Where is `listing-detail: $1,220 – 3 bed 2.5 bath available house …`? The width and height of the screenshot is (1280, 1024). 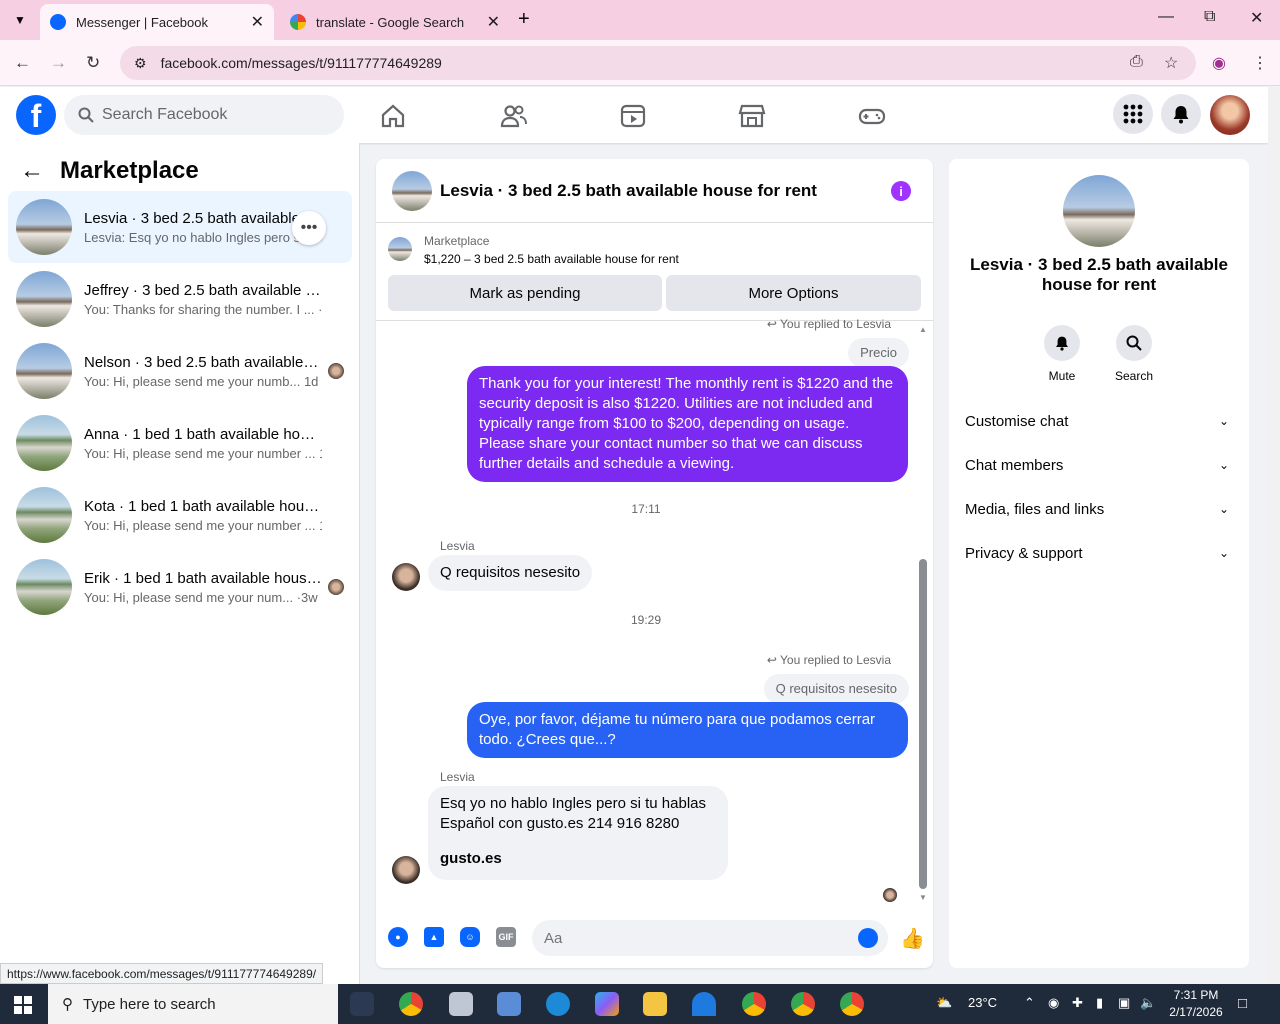 listing-detail: $1,220 – 3 bed 2.5 bath available house … is located at coordinates (551, 259).